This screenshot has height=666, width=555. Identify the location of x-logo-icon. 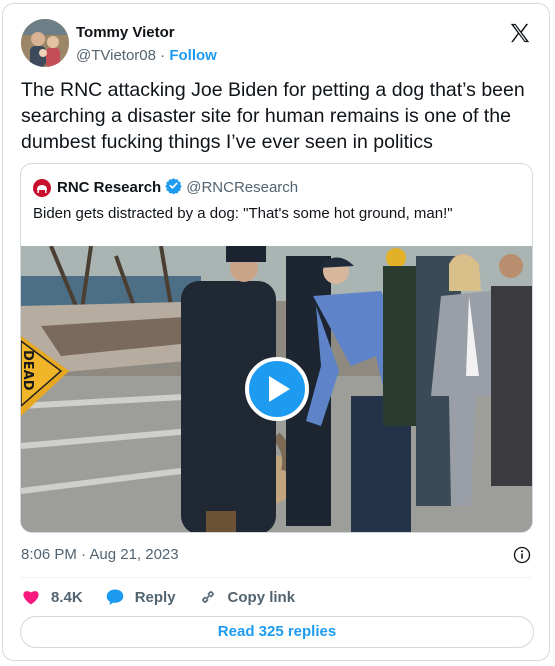
(520, 33).